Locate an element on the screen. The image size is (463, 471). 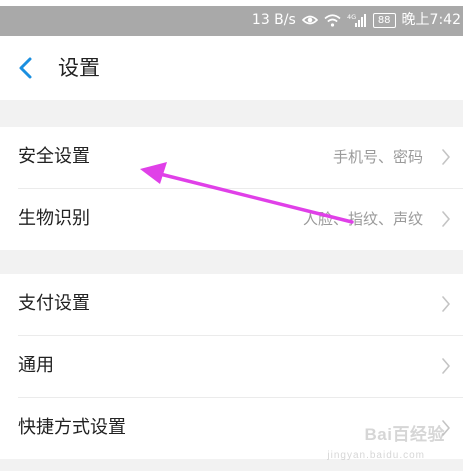
watermark-sub: jingyan.baidu.com is located at coordinates (376, 455).